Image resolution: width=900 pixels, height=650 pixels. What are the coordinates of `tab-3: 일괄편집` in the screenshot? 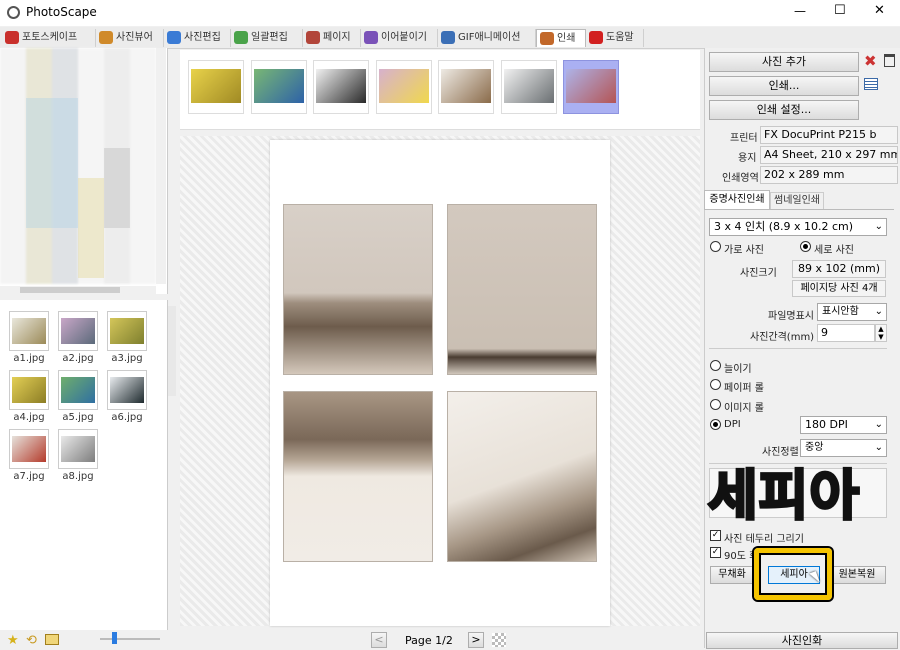 It's located at (267, 38).